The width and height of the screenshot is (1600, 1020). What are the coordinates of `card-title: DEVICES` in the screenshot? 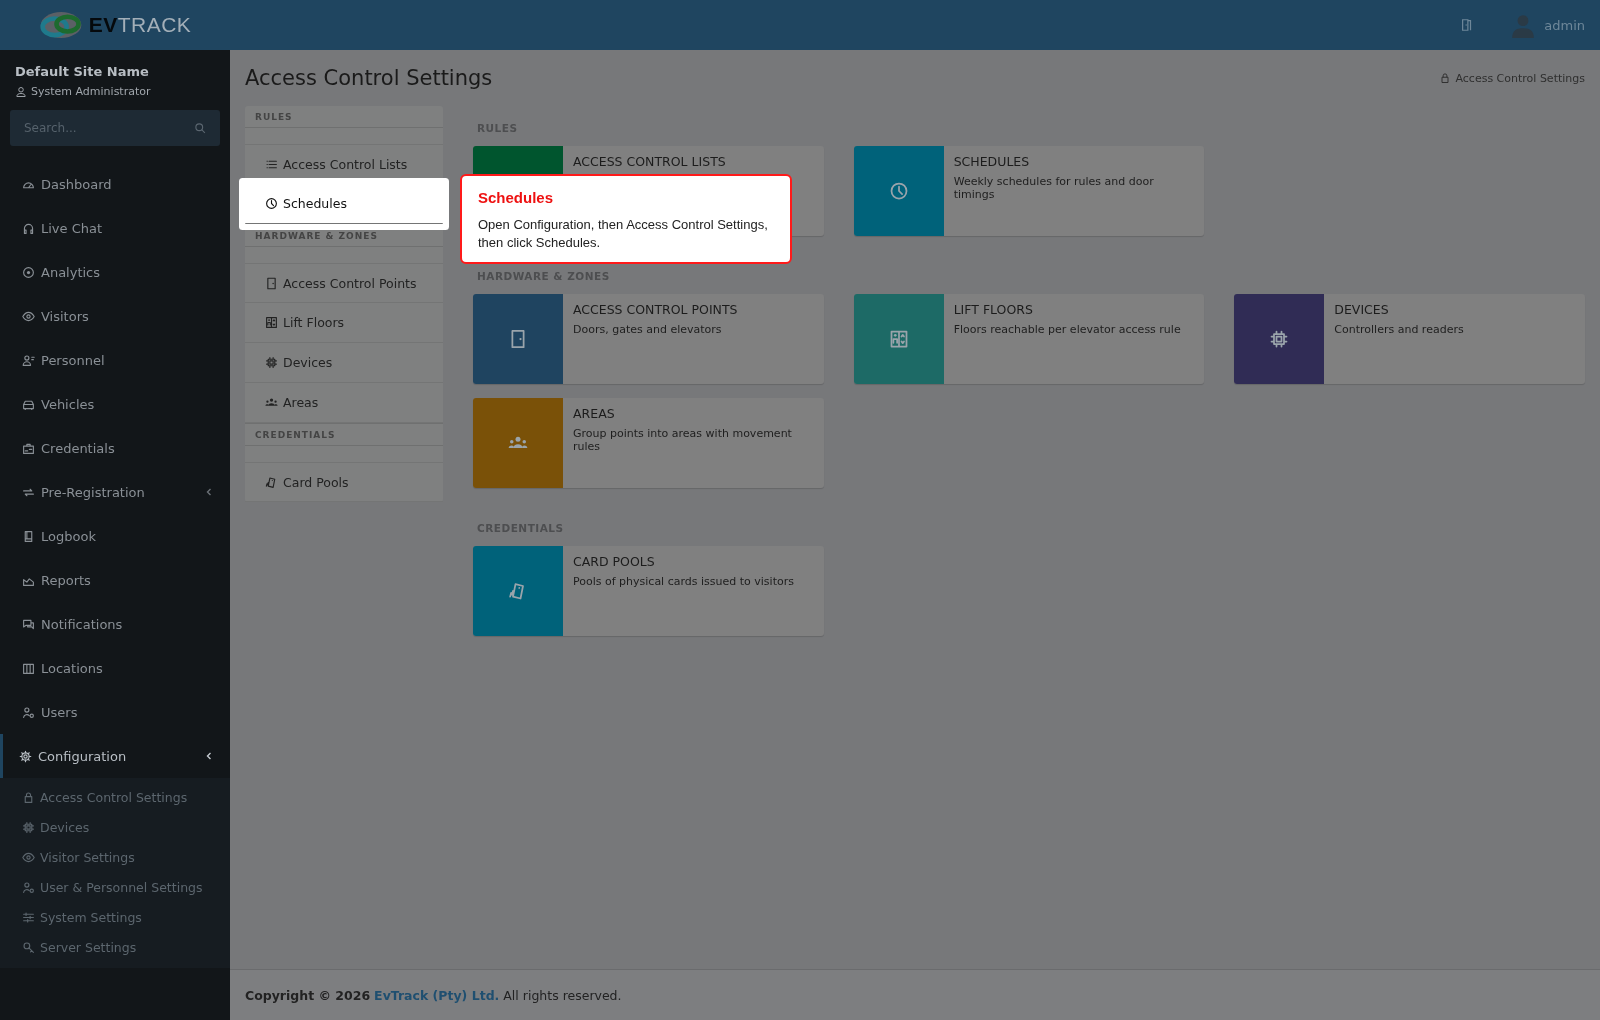 It's located at (1362, 309).